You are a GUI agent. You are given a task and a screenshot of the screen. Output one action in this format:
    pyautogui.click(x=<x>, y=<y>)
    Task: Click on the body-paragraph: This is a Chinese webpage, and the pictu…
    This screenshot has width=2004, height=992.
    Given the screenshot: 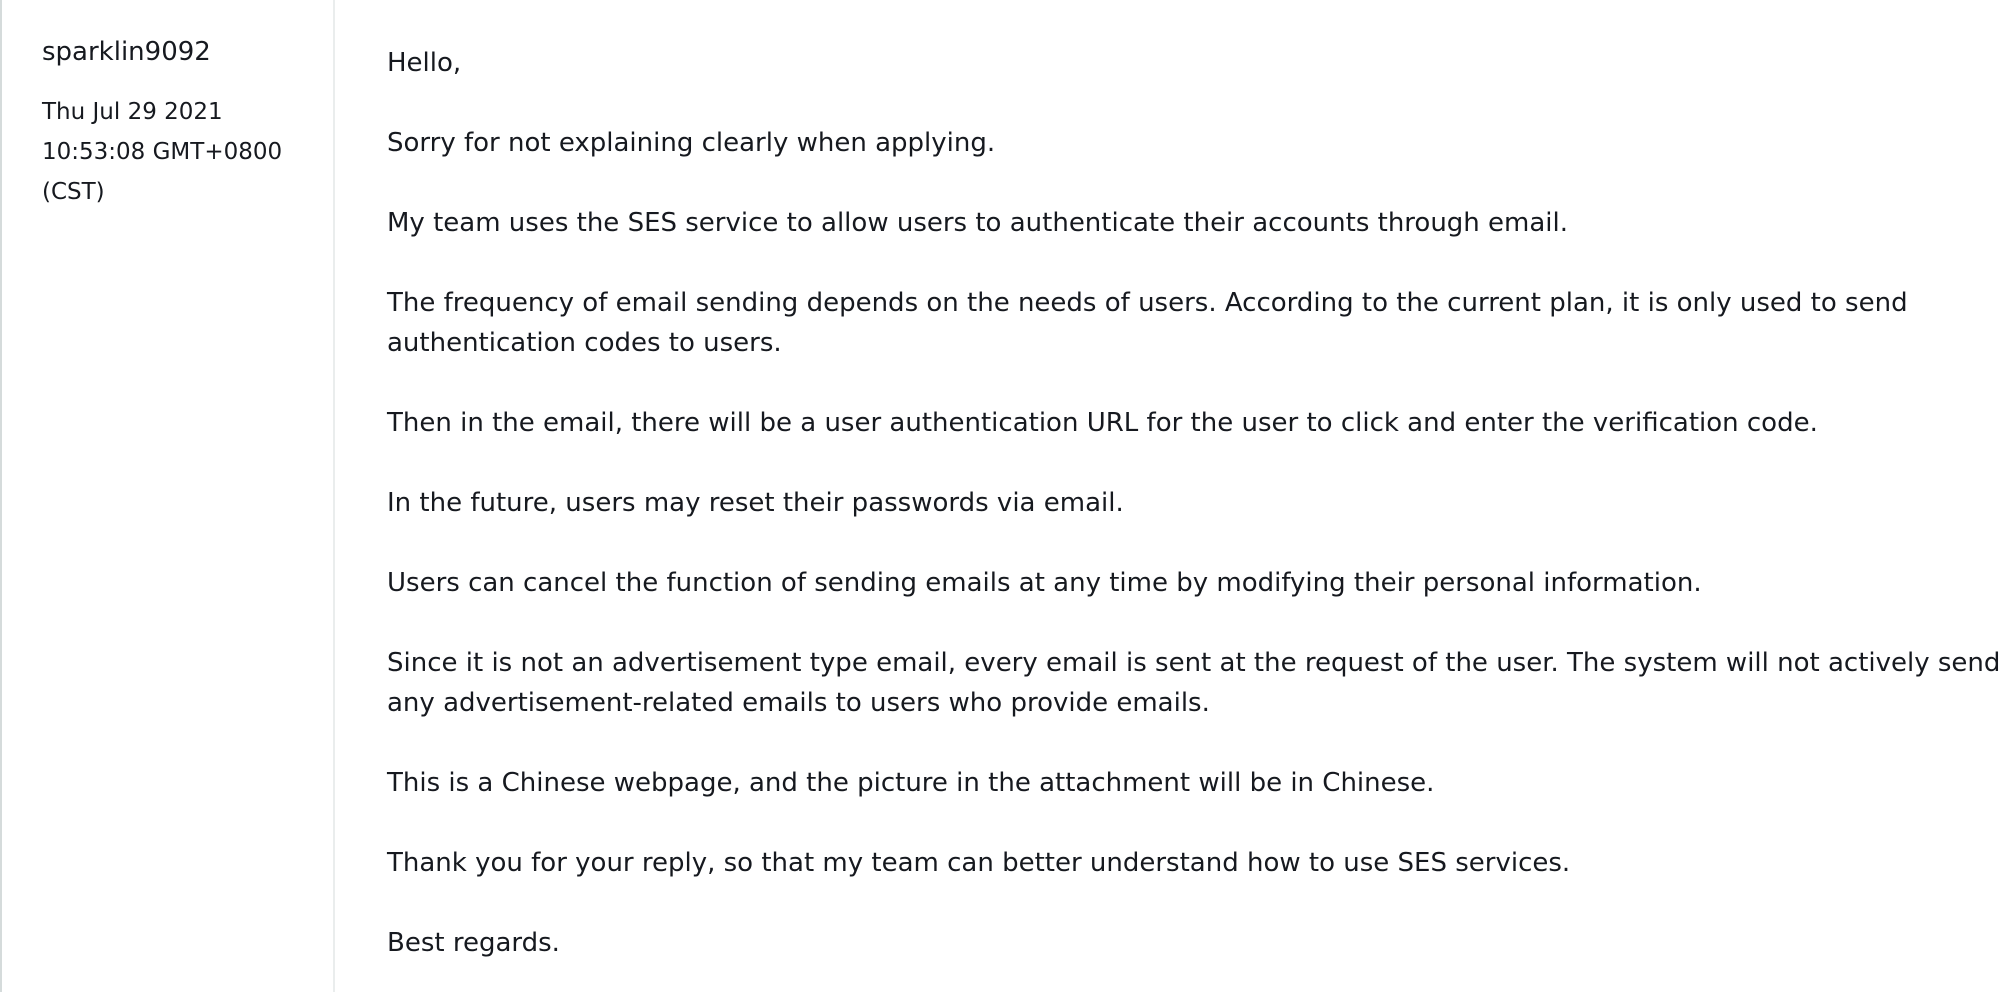 What is the action you would take?
    pyautogui.click(x=911, y=783)
    